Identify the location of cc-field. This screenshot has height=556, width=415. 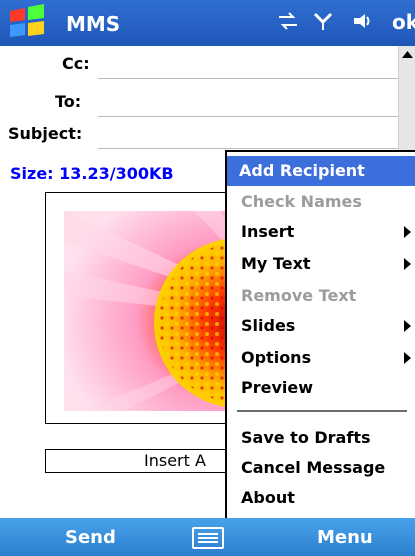
(248, 63).